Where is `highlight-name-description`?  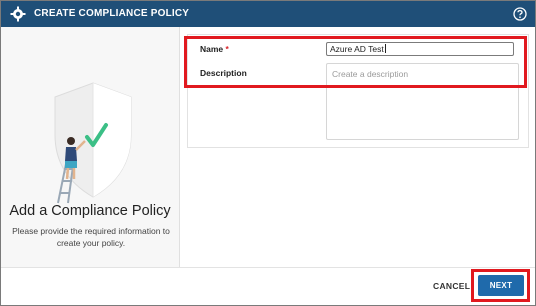 highlight-name-description is located at coordinates (355, 62).